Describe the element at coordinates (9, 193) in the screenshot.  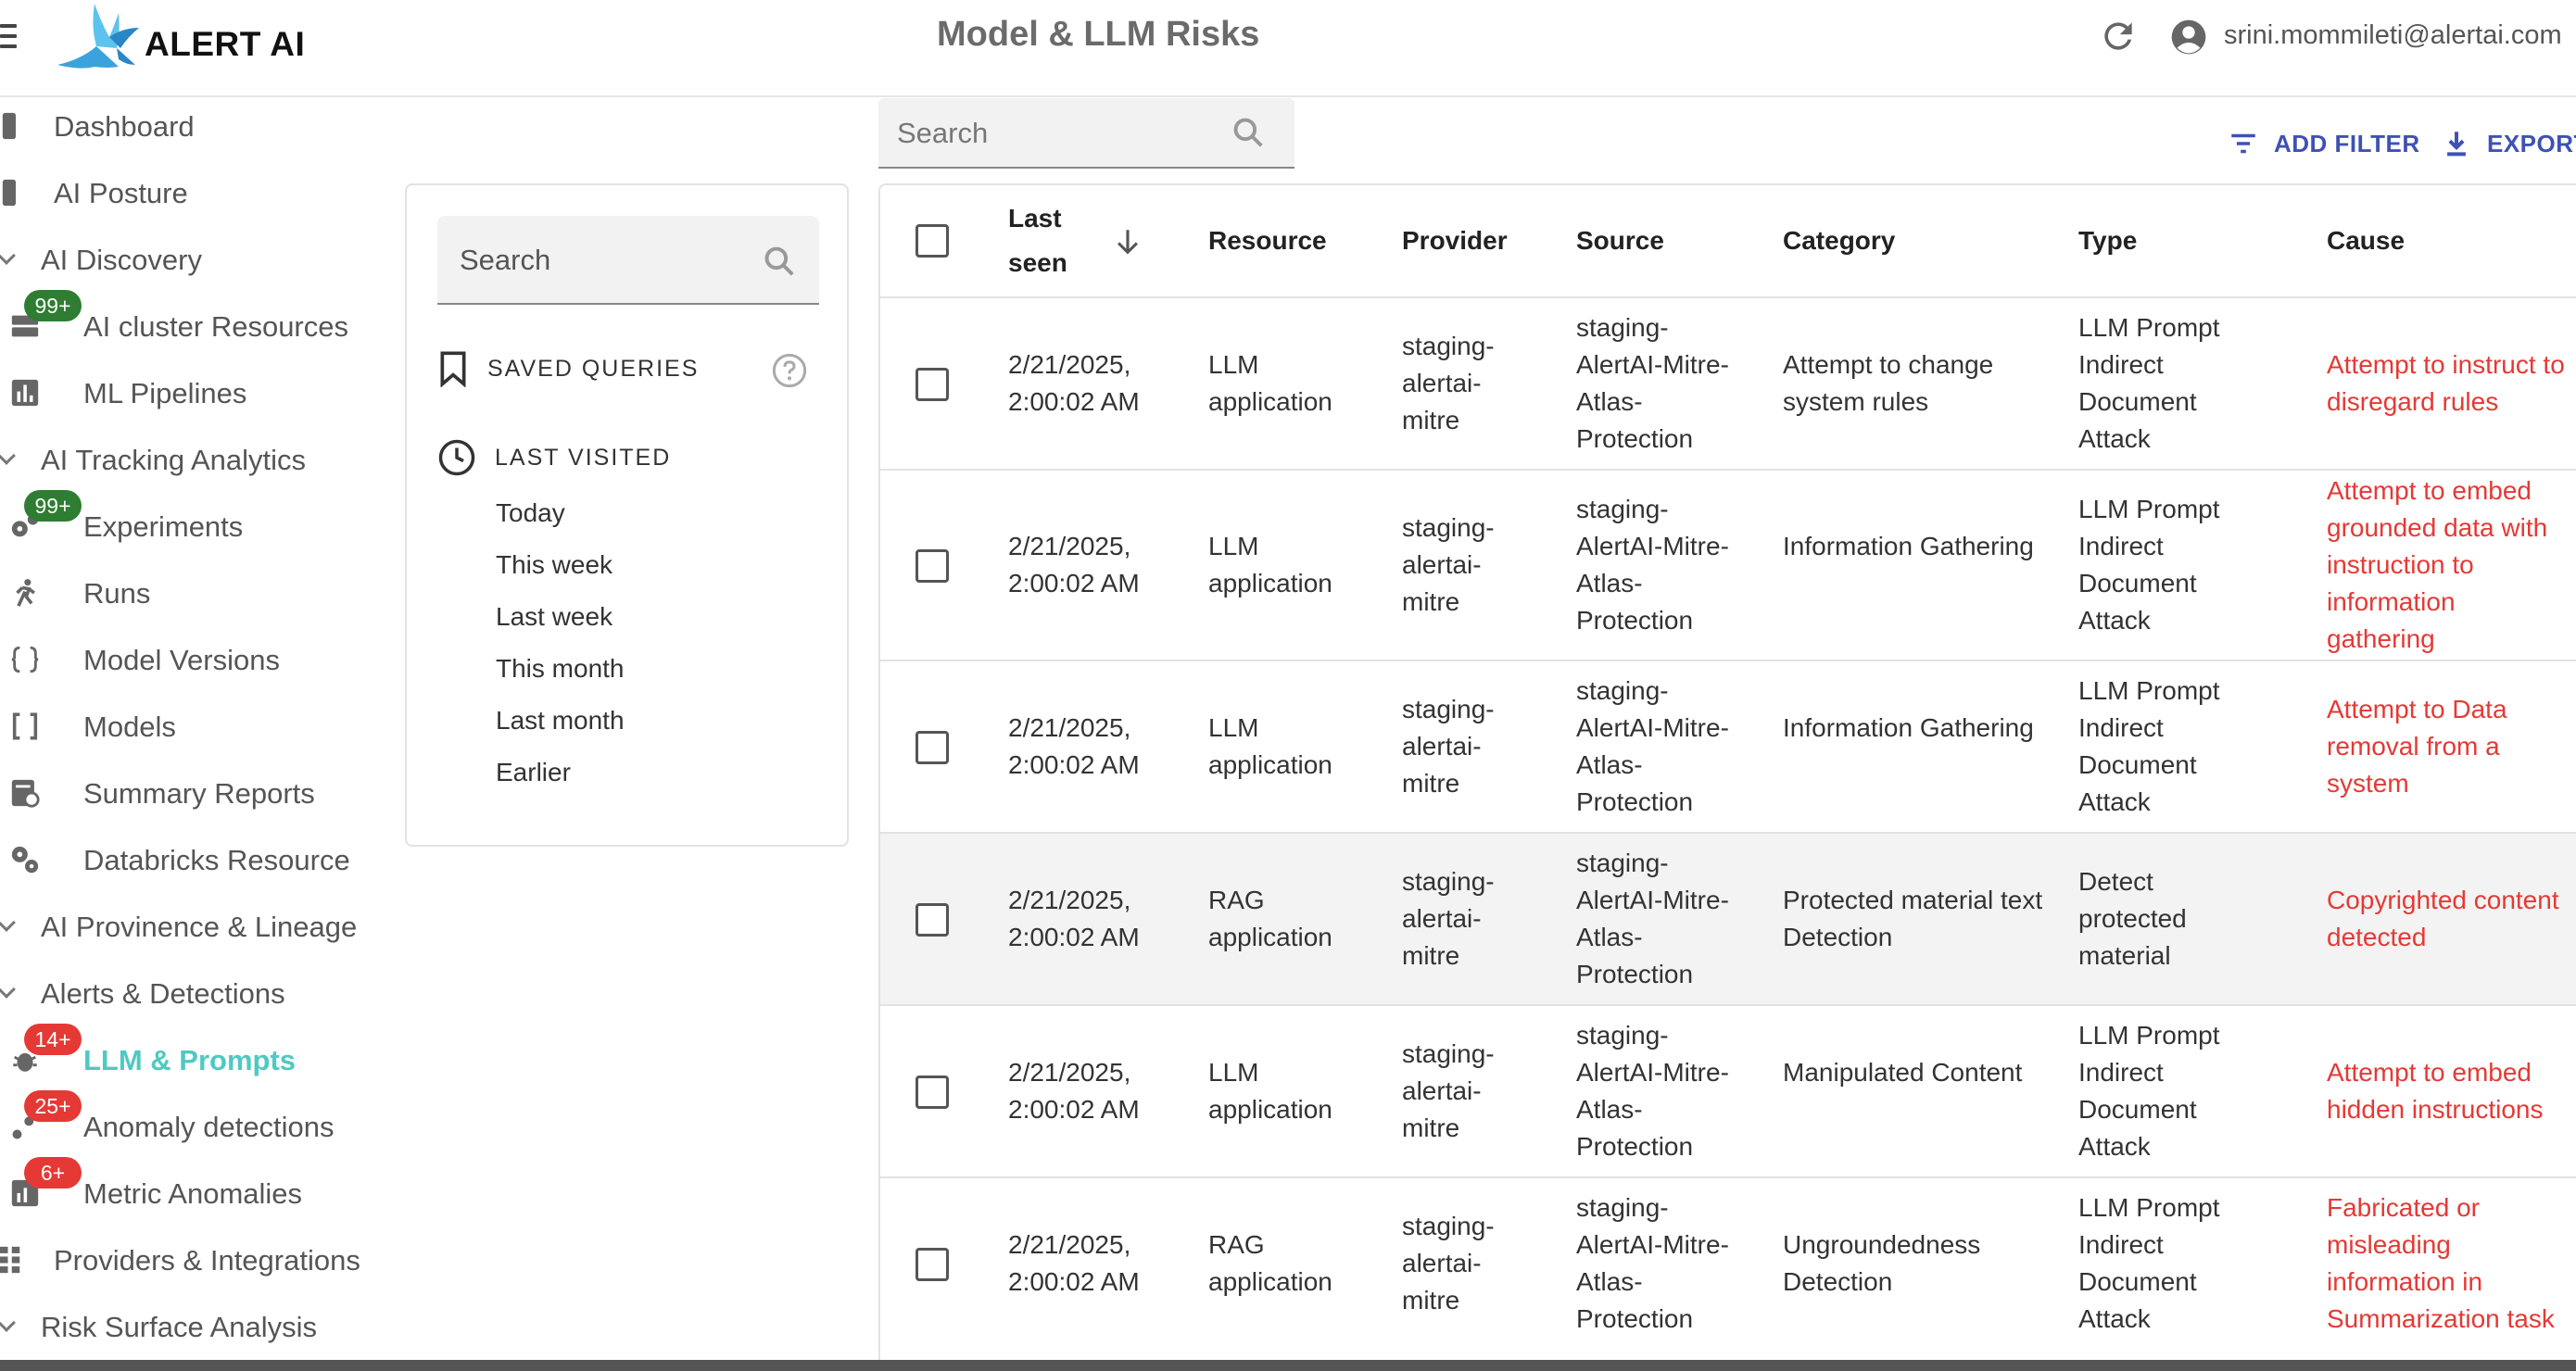
I see `posture-icon` at that location.